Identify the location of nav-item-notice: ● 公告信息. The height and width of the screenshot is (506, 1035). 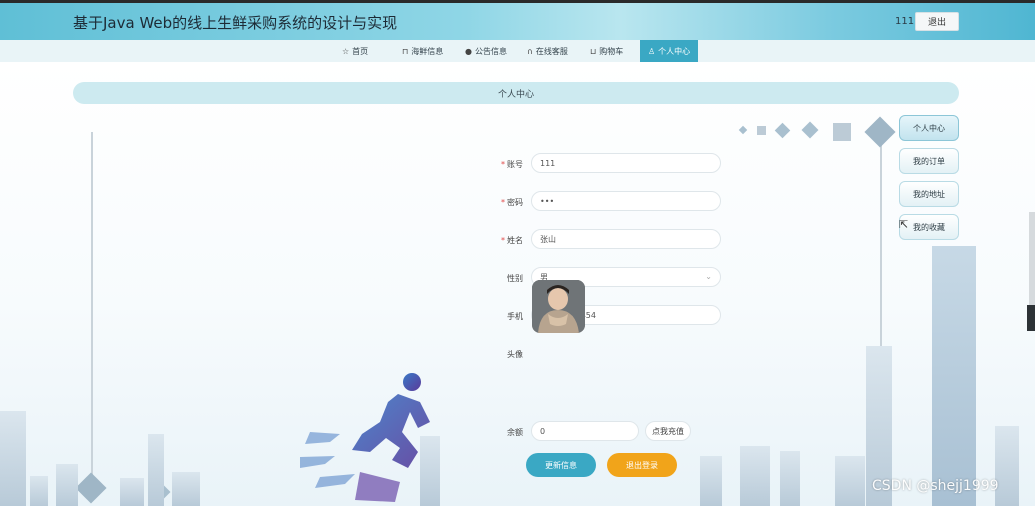
(486, 51).